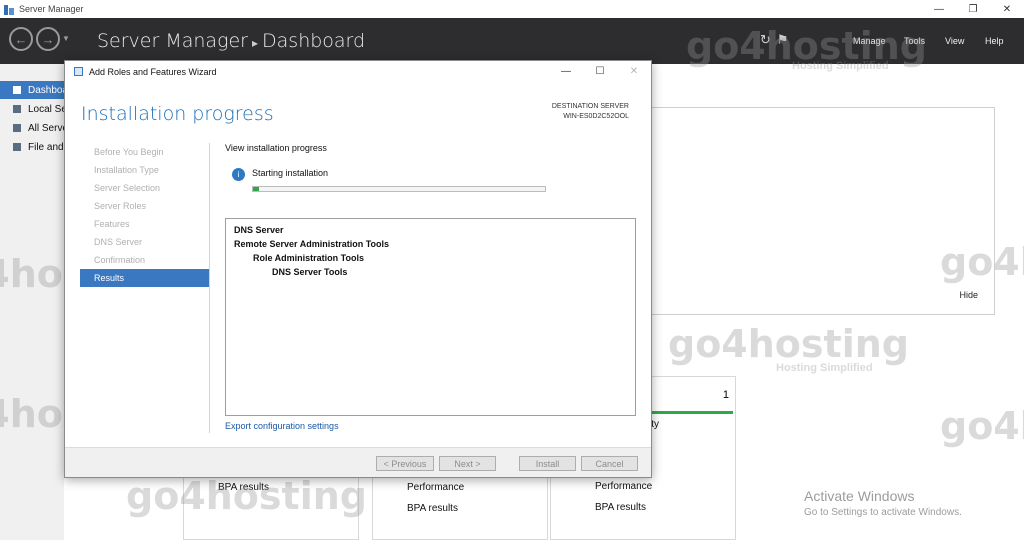  I want to click on steps-divider, so click(209, 288).